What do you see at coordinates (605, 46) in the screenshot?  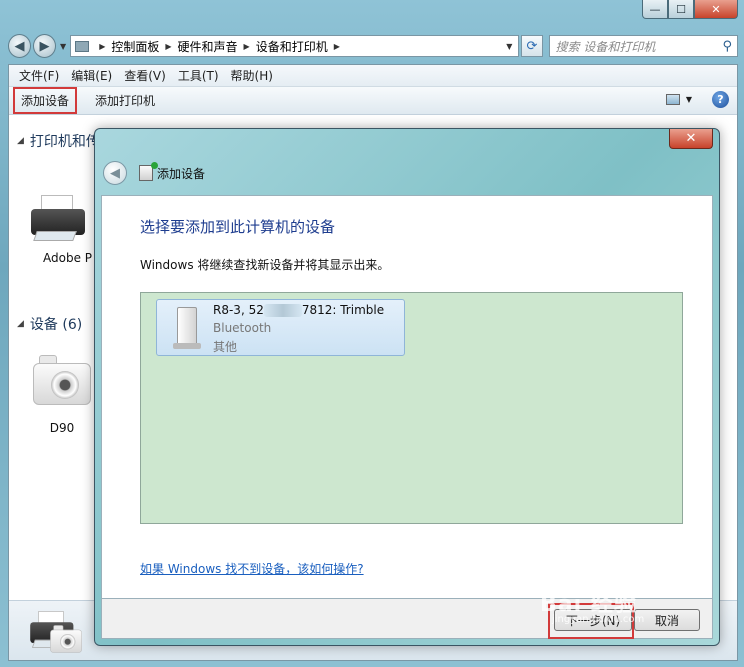 I see `search-placeholder: 搜索 设备和打印机` at bounding box center [605, 46].